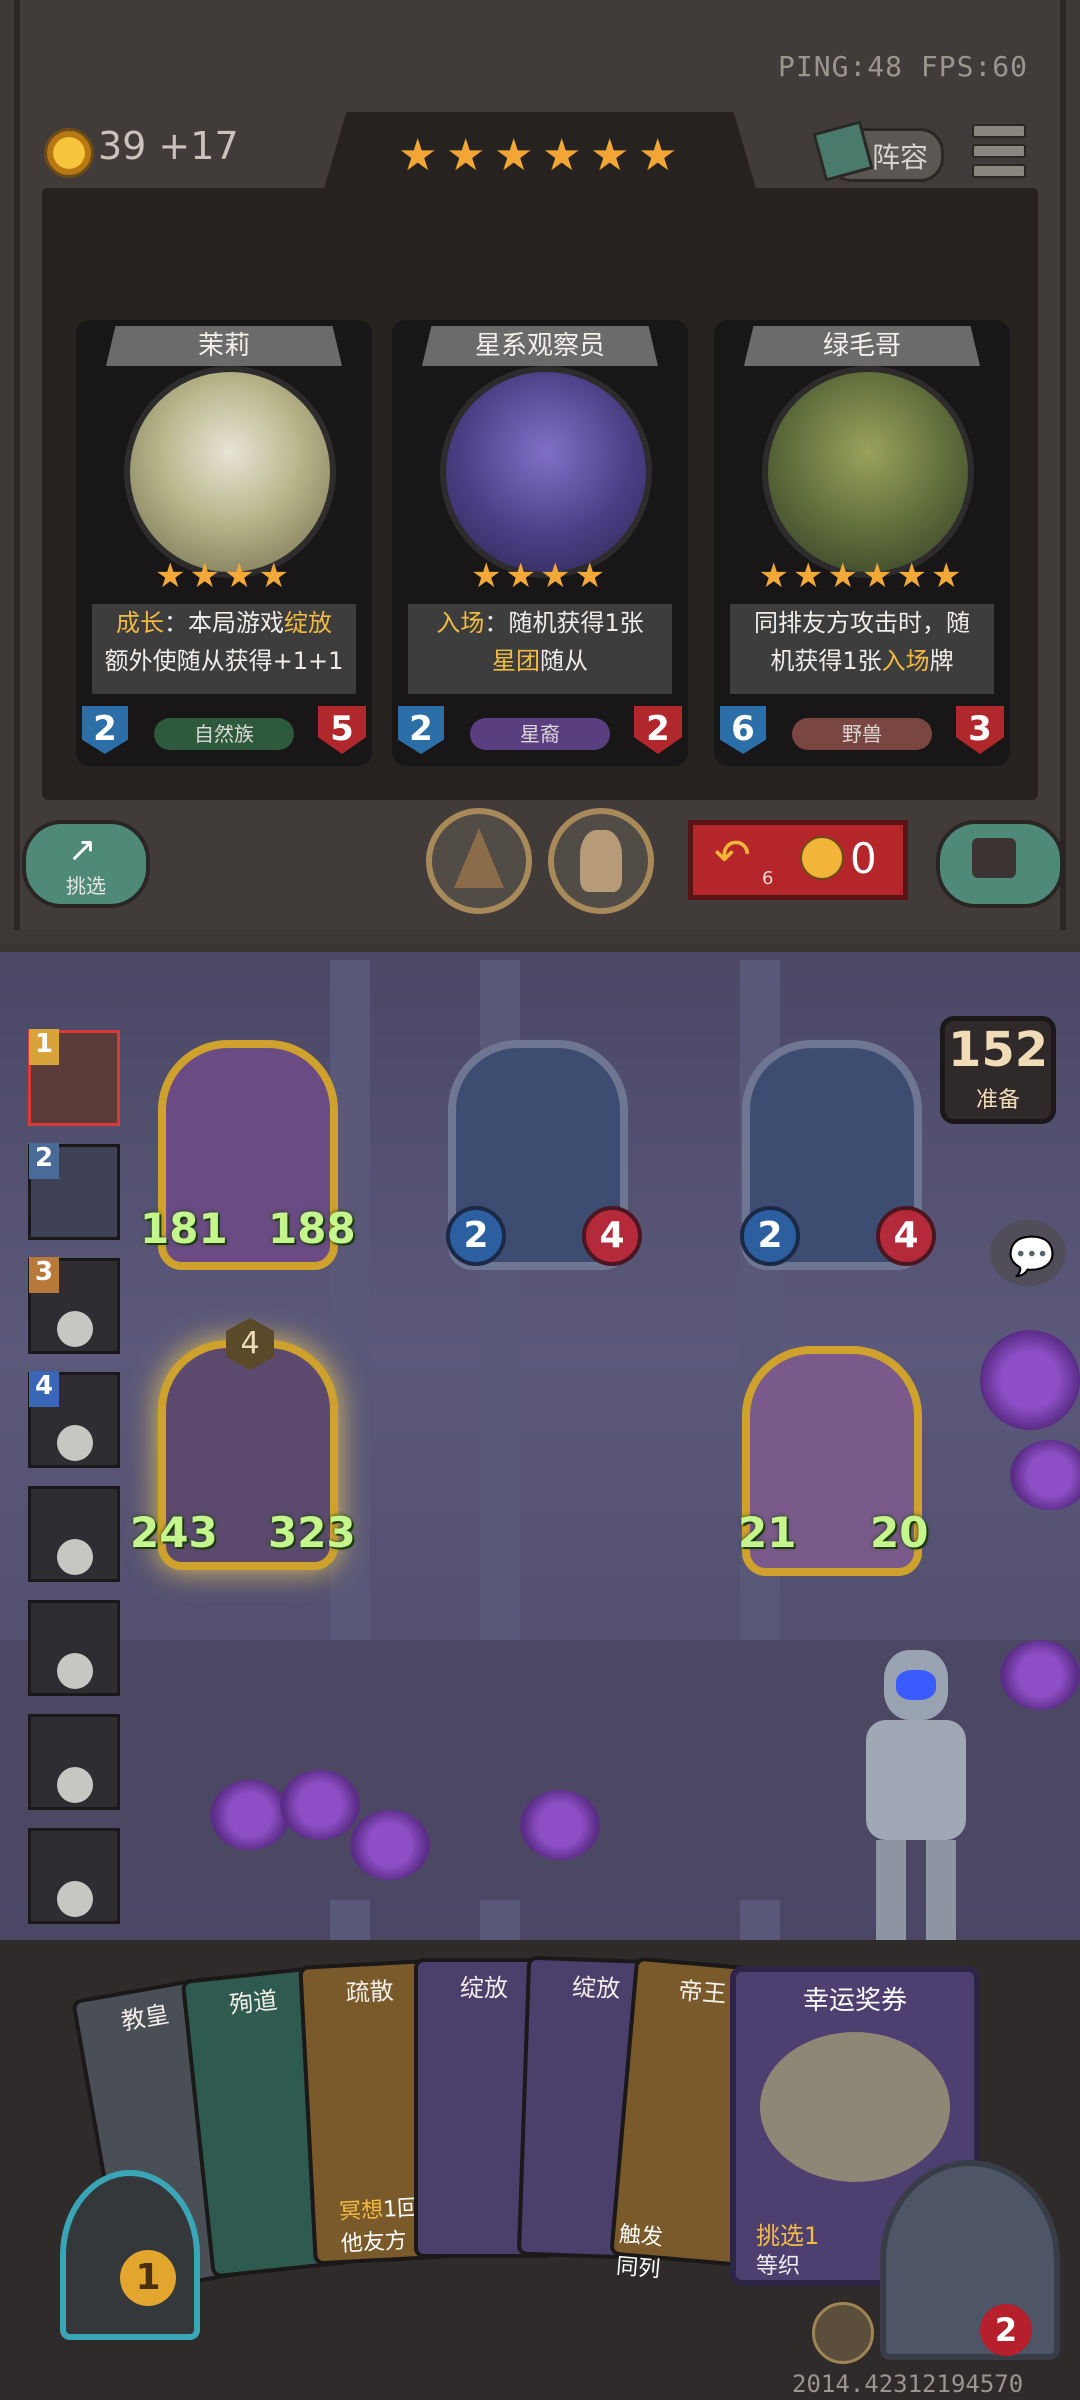 The image size is (1080, 2400). What do you see at coordinates (312, 1532) in the screenshot?
I see `minion-health: 323` at bounding box center [312, 1532].